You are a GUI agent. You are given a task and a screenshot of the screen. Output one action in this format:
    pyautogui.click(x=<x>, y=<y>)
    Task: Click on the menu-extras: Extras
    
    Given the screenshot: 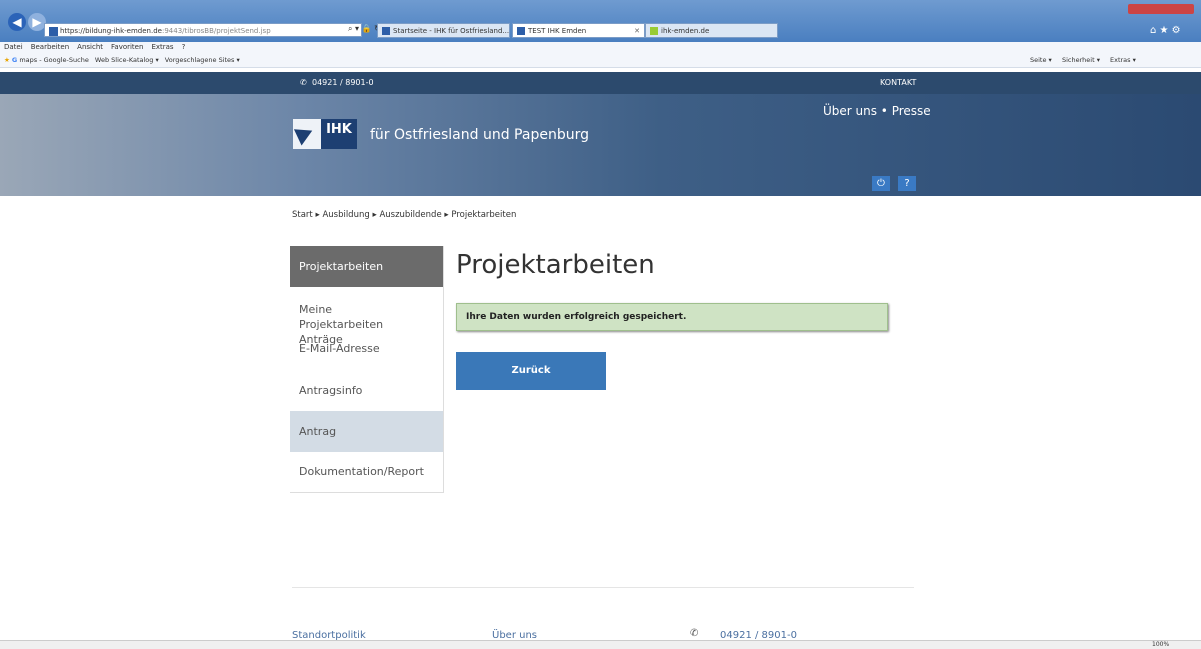 What is the action you would take?
    pyautogui.click(x=162, y=47)
    